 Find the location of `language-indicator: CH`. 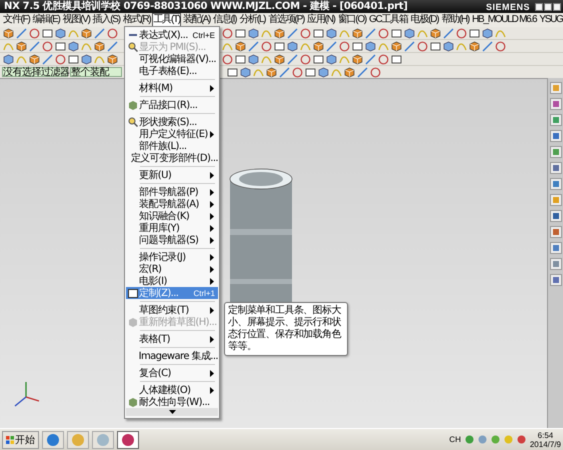

language-indicator: CH is located at coordinates (455, 439).